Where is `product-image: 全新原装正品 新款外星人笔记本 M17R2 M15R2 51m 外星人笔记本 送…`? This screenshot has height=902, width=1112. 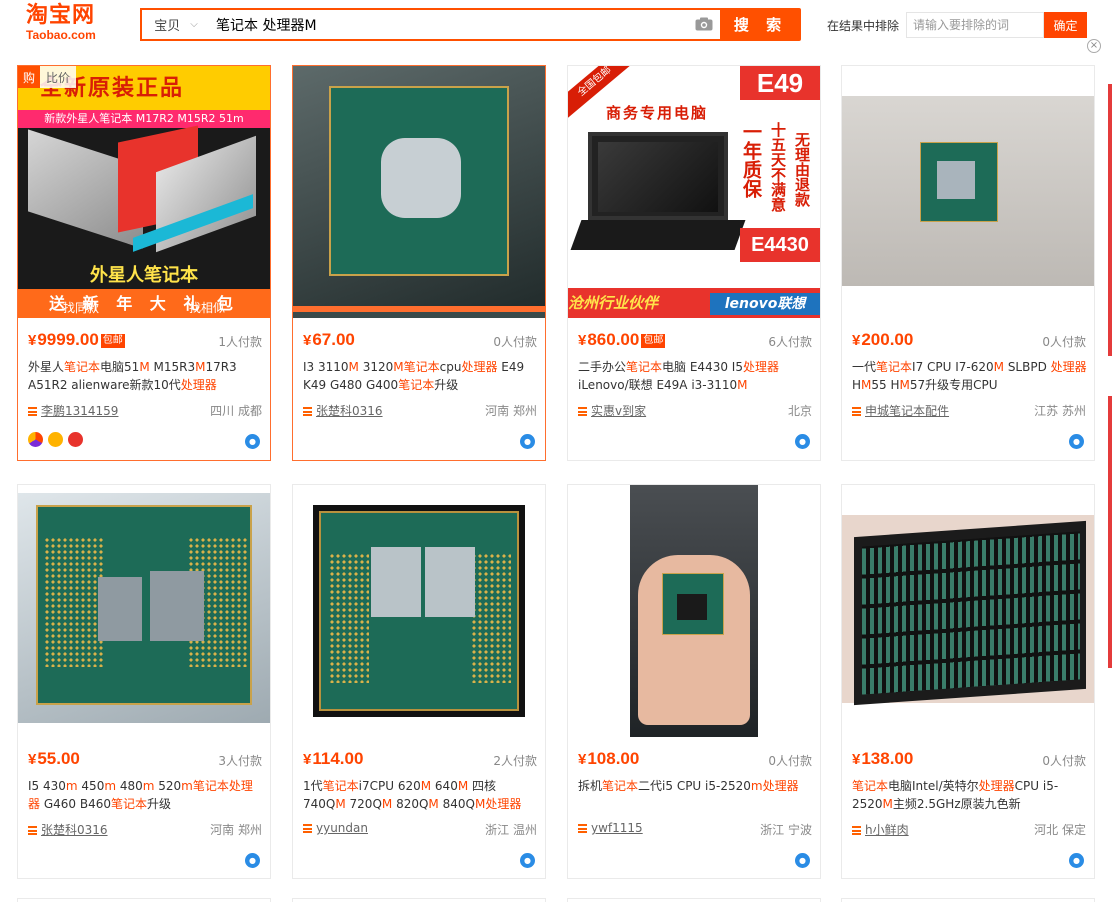 product-image: 全新原装正品 新款外星人笔记本 M17R2 M15R2 51m 外星人笔记本 送… is located at coordinates (144, 192).